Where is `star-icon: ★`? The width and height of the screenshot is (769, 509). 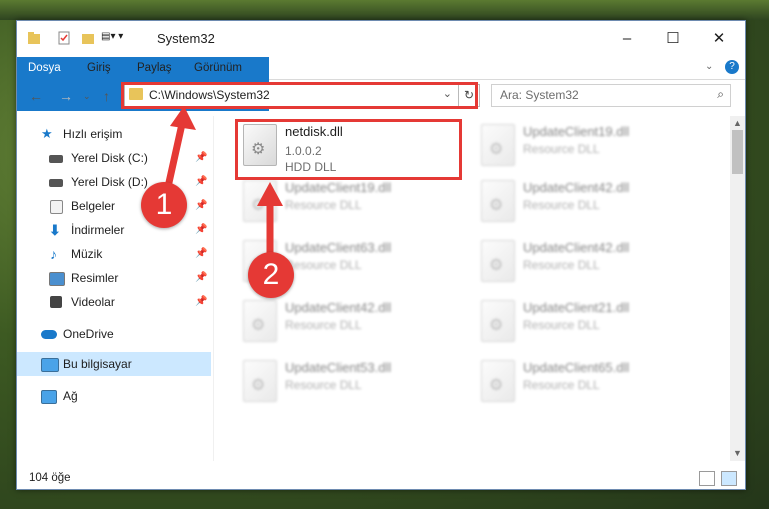
star-icon: ★ is located at coordinates (47, 133).